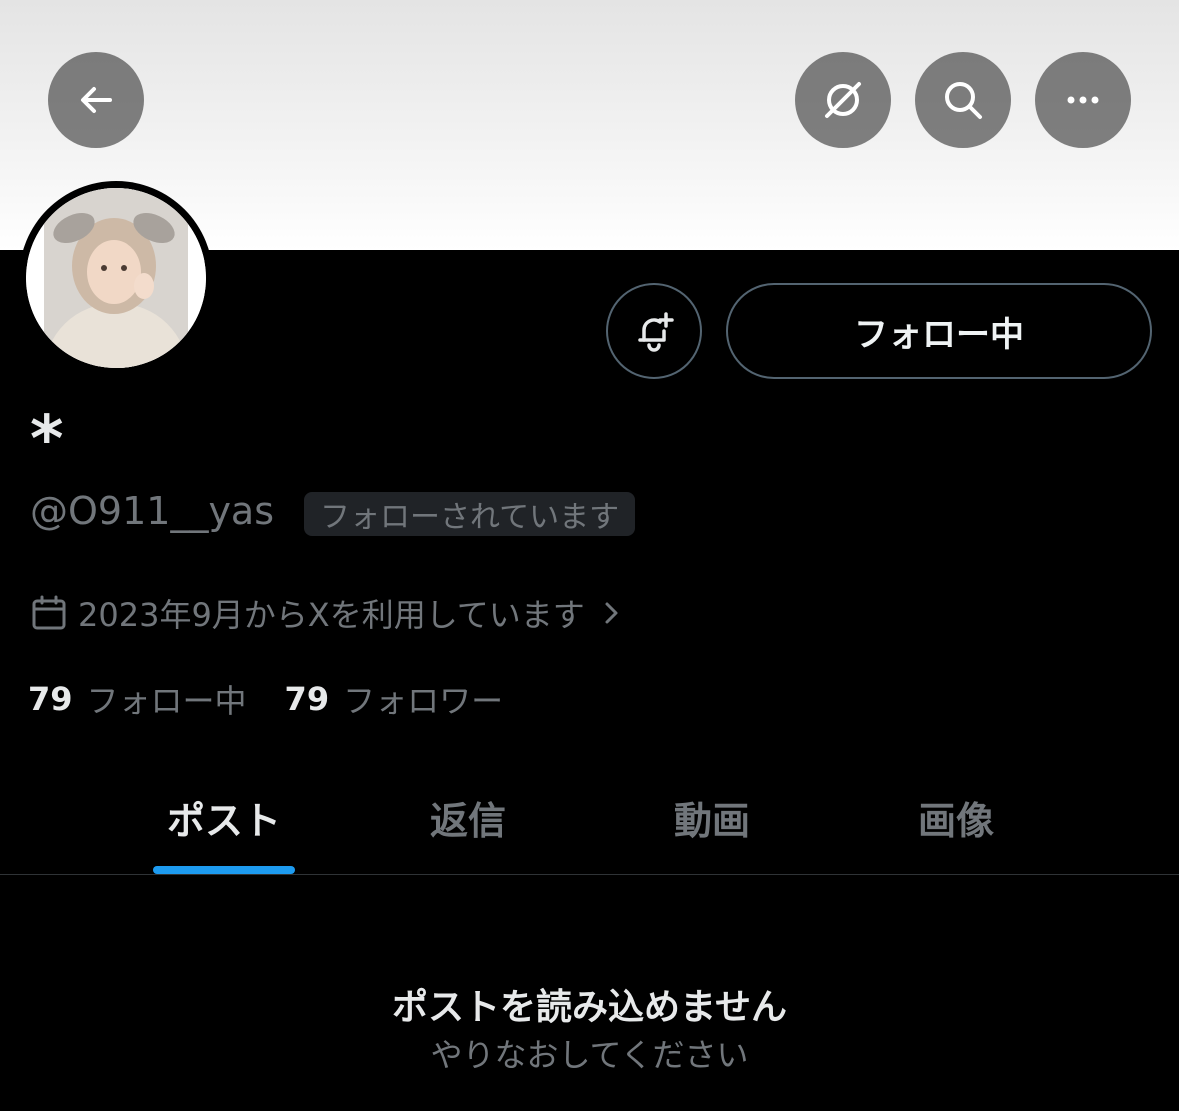 The width and height of the screenshot is (1179, 1111). Describe the element at coordinates (467, 820) in the screenshot. I see `tab-replies-label: 返信` at that location.